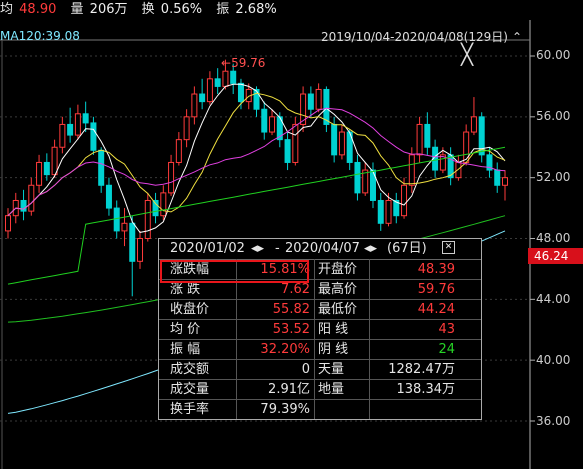 The height and width of the screenshot is (469, 583). I want to click on chevron-up-icon: ⌃, so click(517, 37).